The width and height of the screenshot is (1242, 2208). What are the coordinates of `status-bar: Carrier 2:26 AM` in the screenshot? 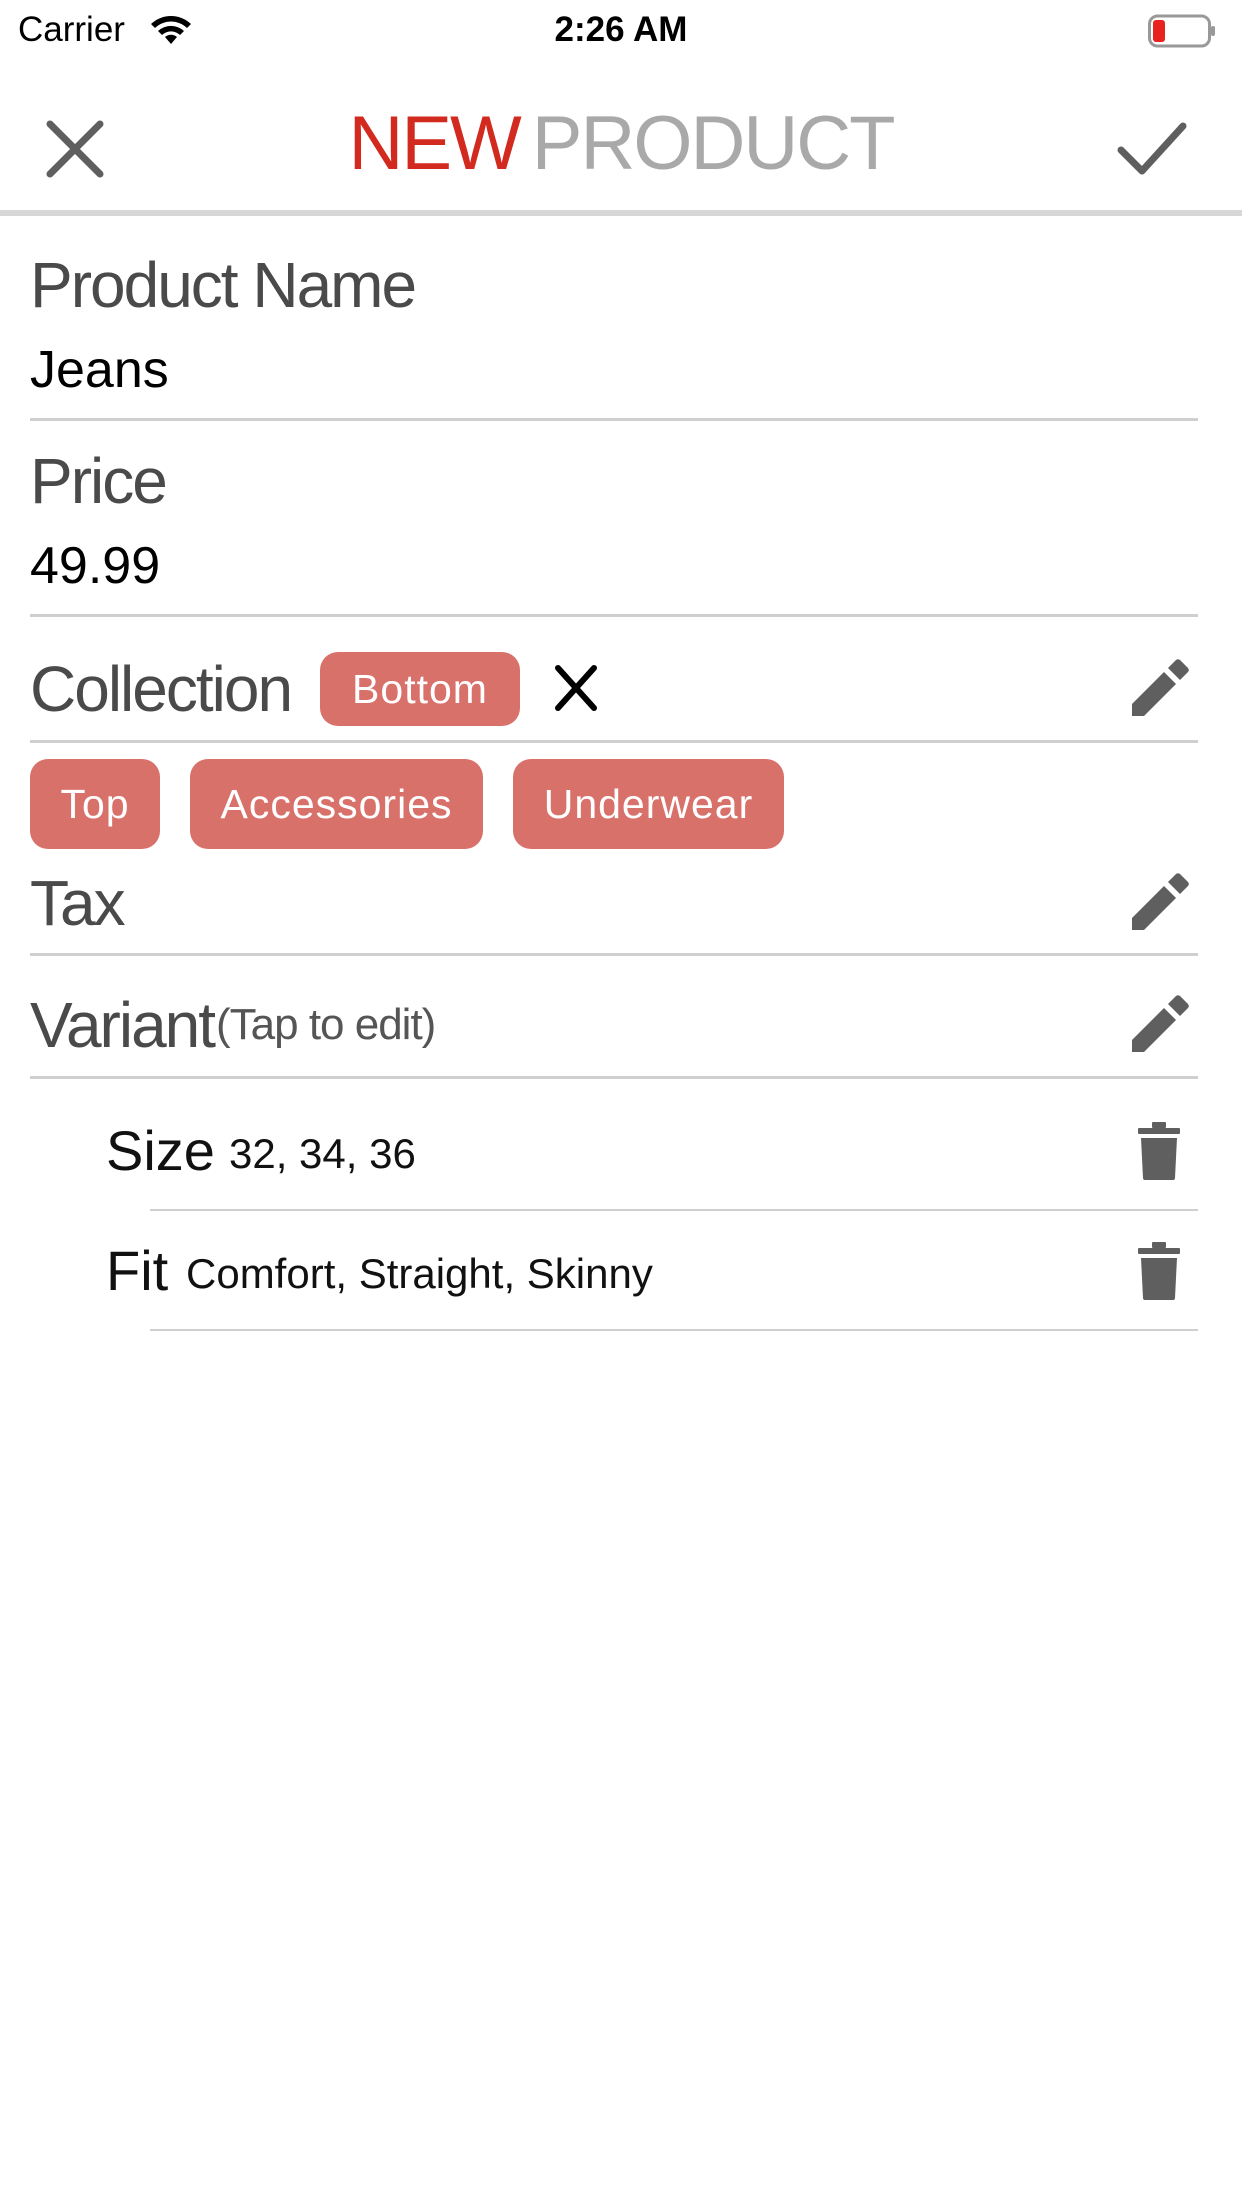 It's located at (621, 31).